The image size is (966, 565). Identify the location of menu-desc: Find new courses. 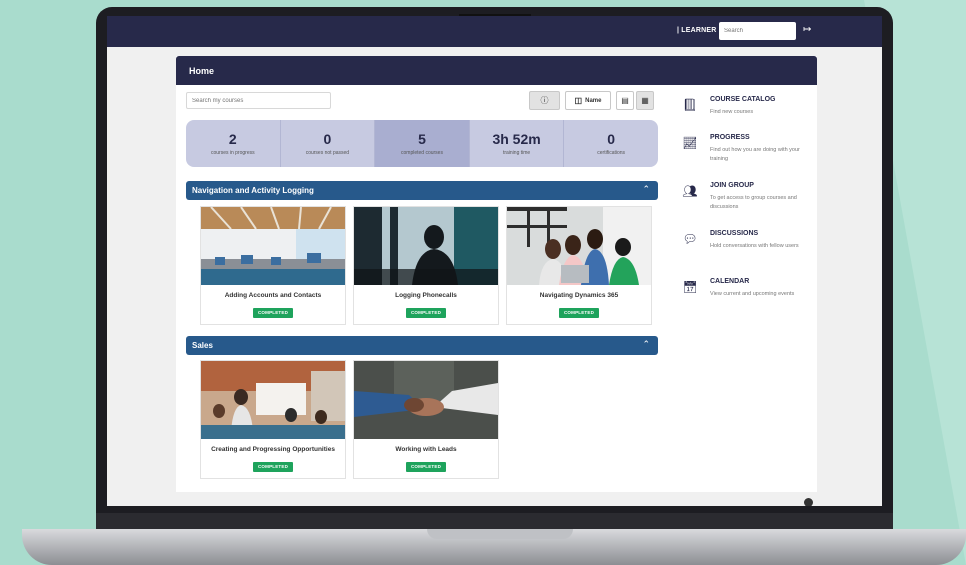
(732, 112).